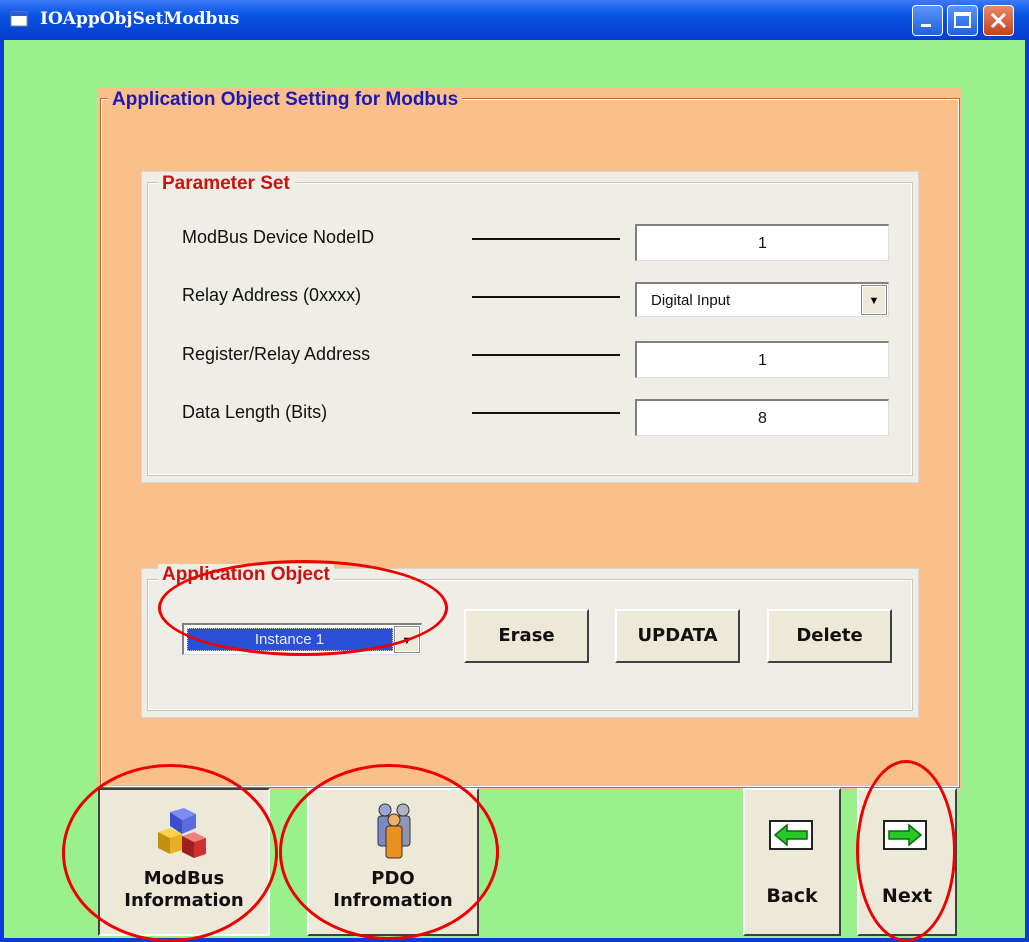 Image resolution: width=1029 pixels, height=942 pixels. What do you see at coordinates (514, 20) in the screenshot?
I see `title-bar: IOAppObjSetModbus` at bounding box center [514, 20].